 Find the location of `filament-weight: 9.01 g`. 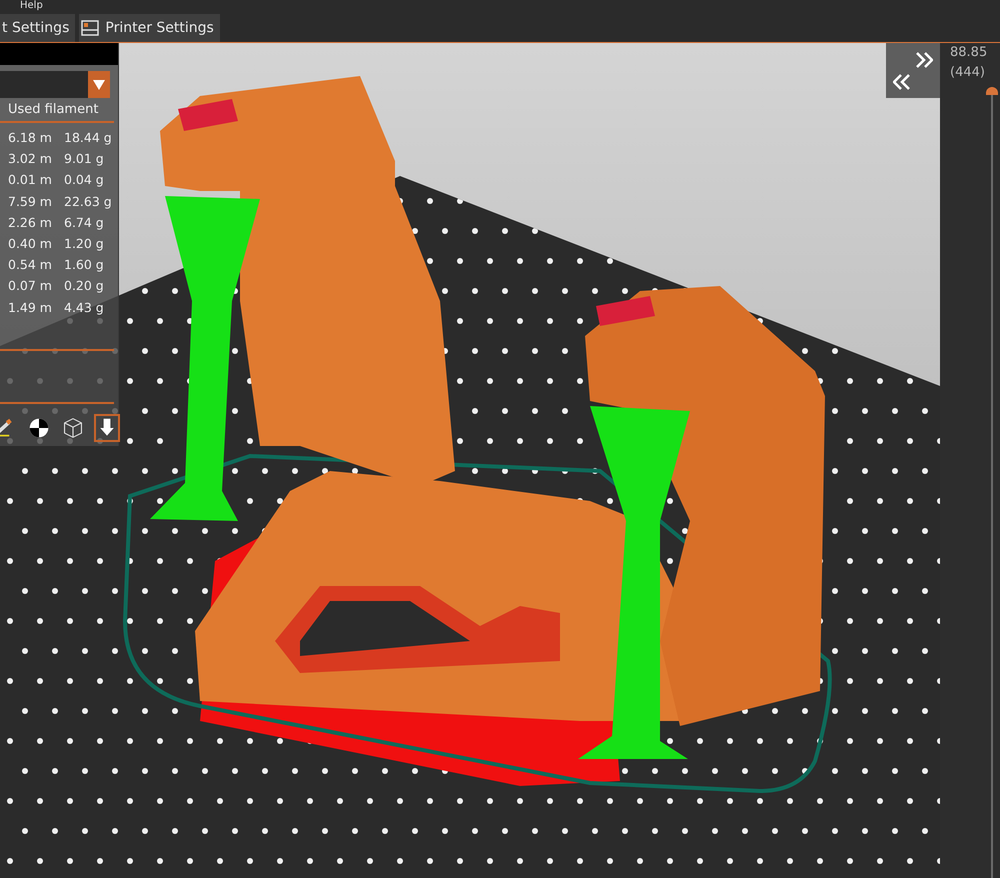

filament-weight: 9.01 g is located at coordinates (84, 158).